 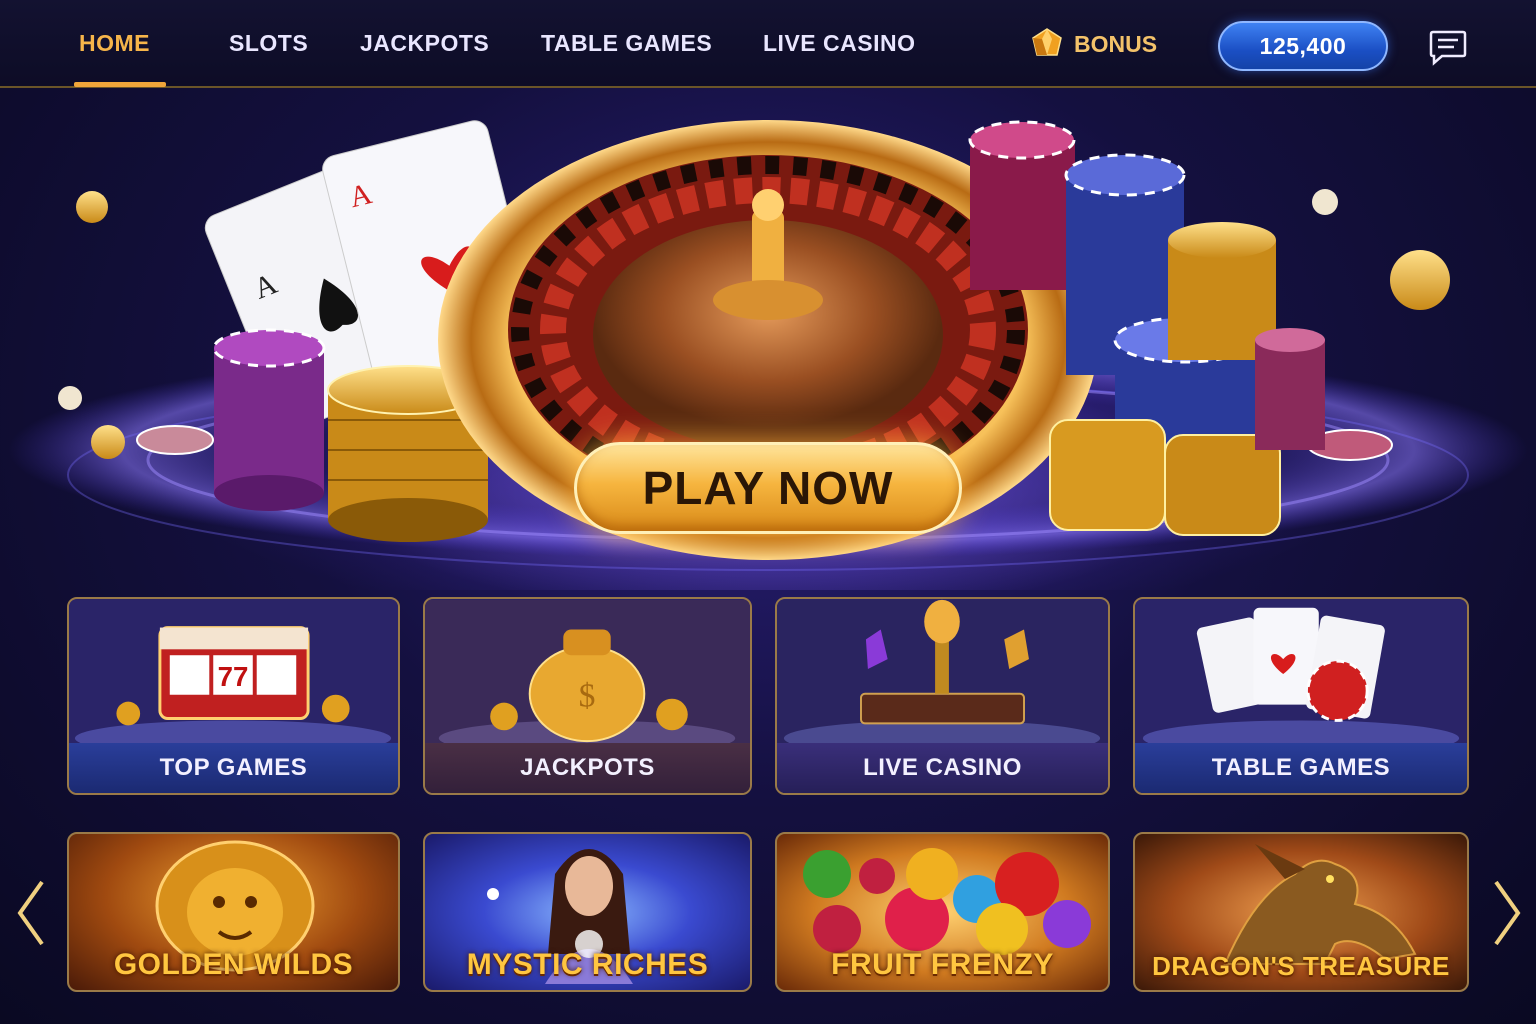 I want to click on gold-dice, so click(x=1165, y=477).